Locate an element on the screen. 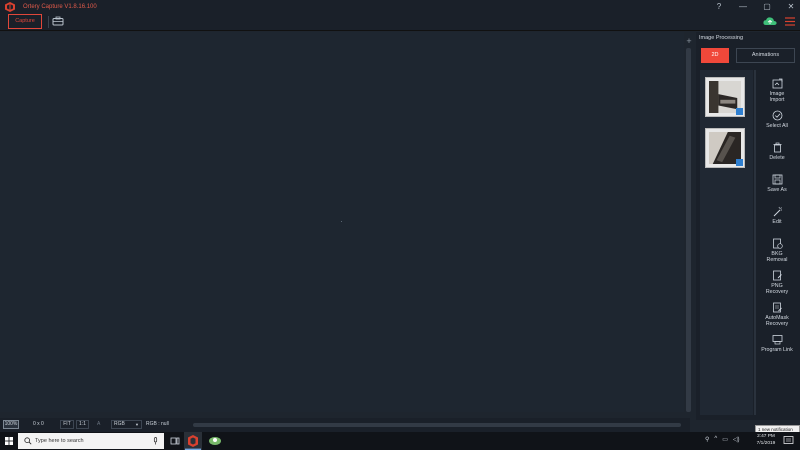 This screenshot has height=450, width=800. search-placeholder: Type here to search is located at coordinates (59, 441).